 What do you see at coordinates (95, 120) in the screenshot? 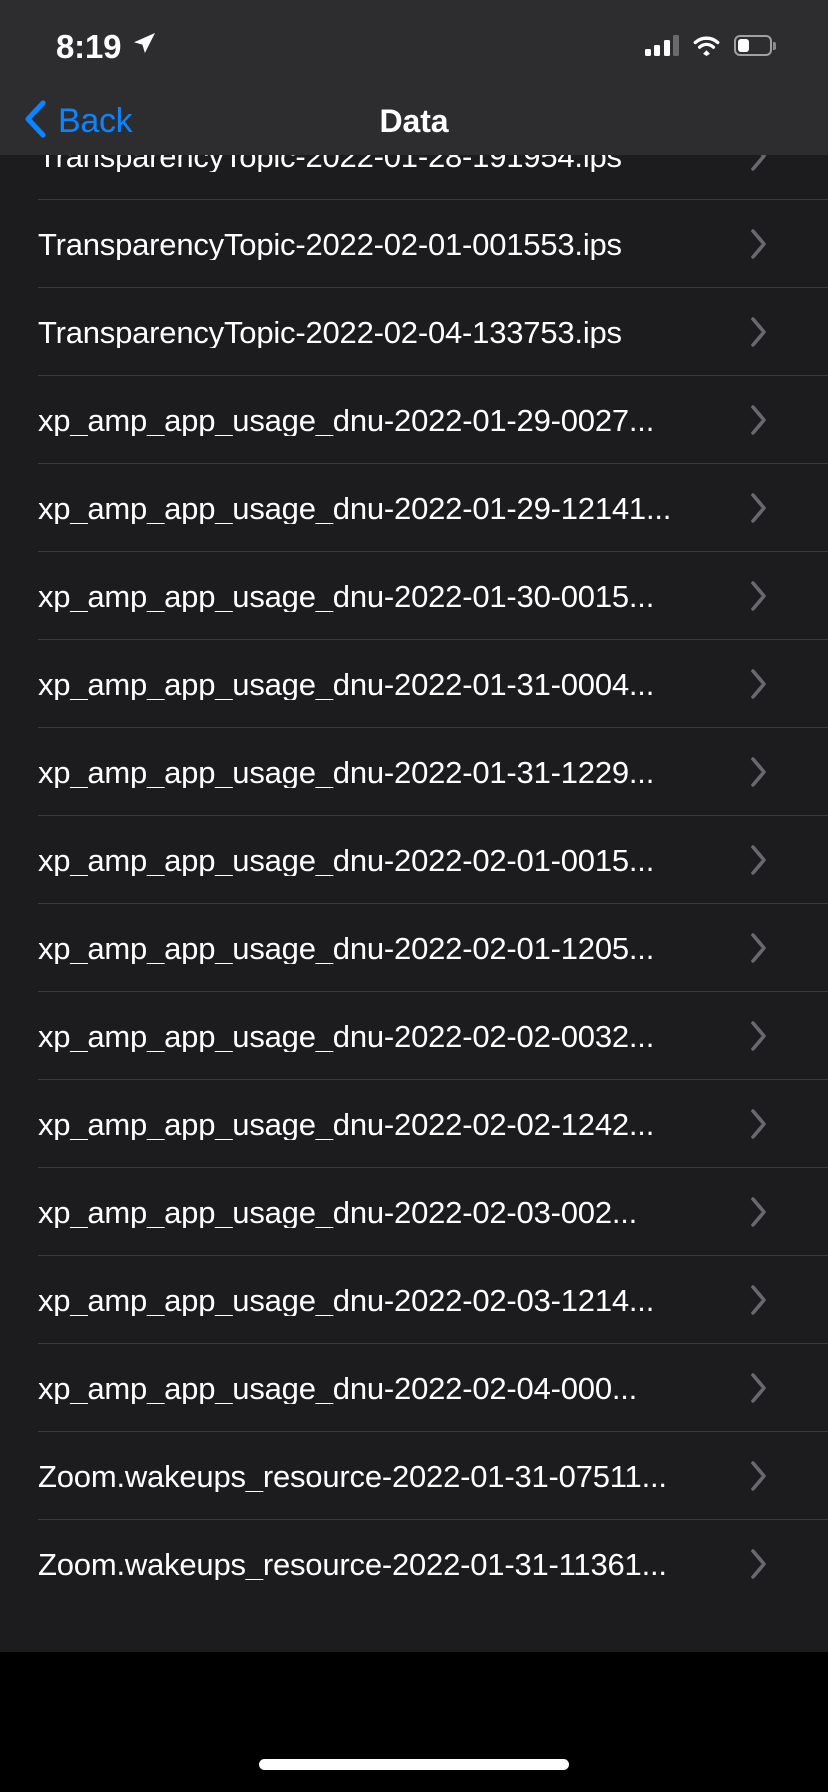
I see `back-button-label: Back` at bounding box center [95, 120].